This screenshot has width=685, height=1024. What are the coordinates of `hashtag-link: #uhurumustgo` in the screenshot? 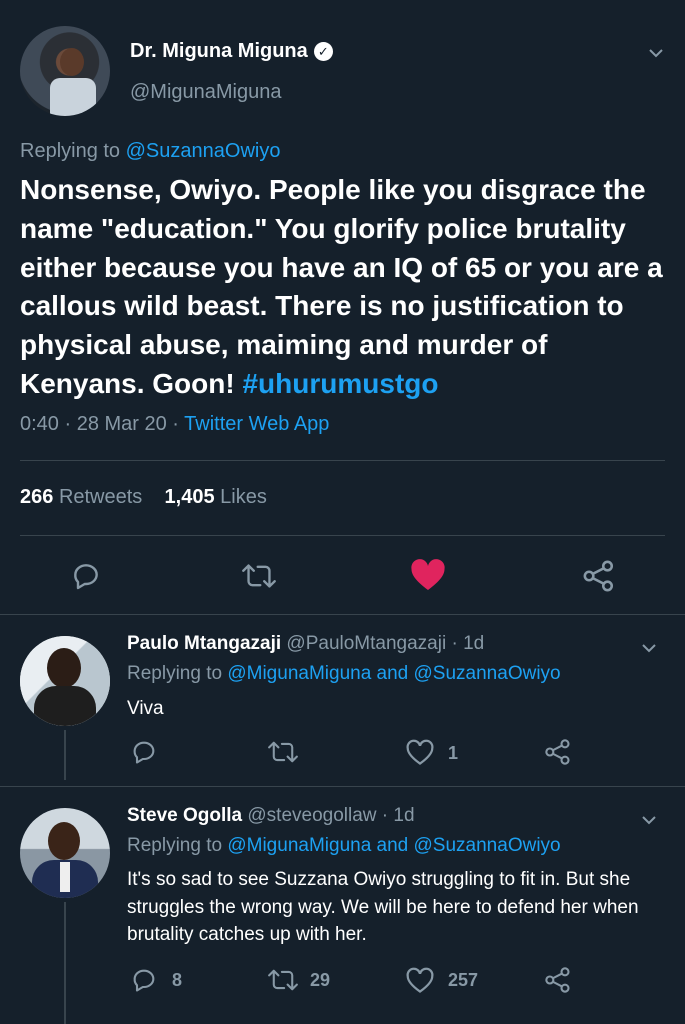 It's located at (340, 383).